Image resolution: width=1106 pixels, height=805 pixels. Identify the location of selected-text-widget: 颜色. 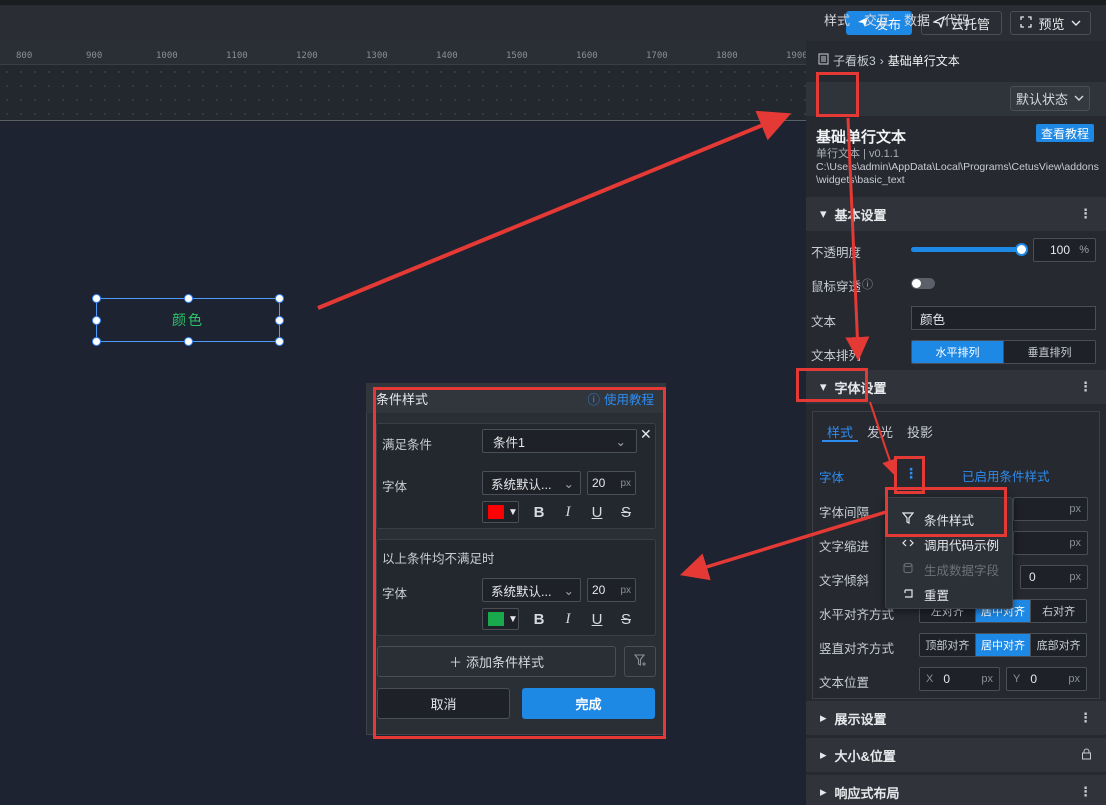
(188, 320).